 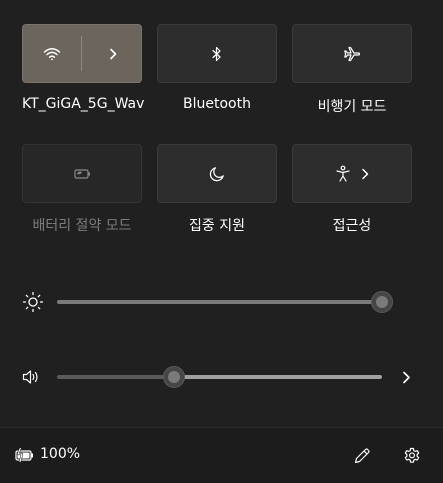 I want to click on settings-button, so click(x=412, y=456).